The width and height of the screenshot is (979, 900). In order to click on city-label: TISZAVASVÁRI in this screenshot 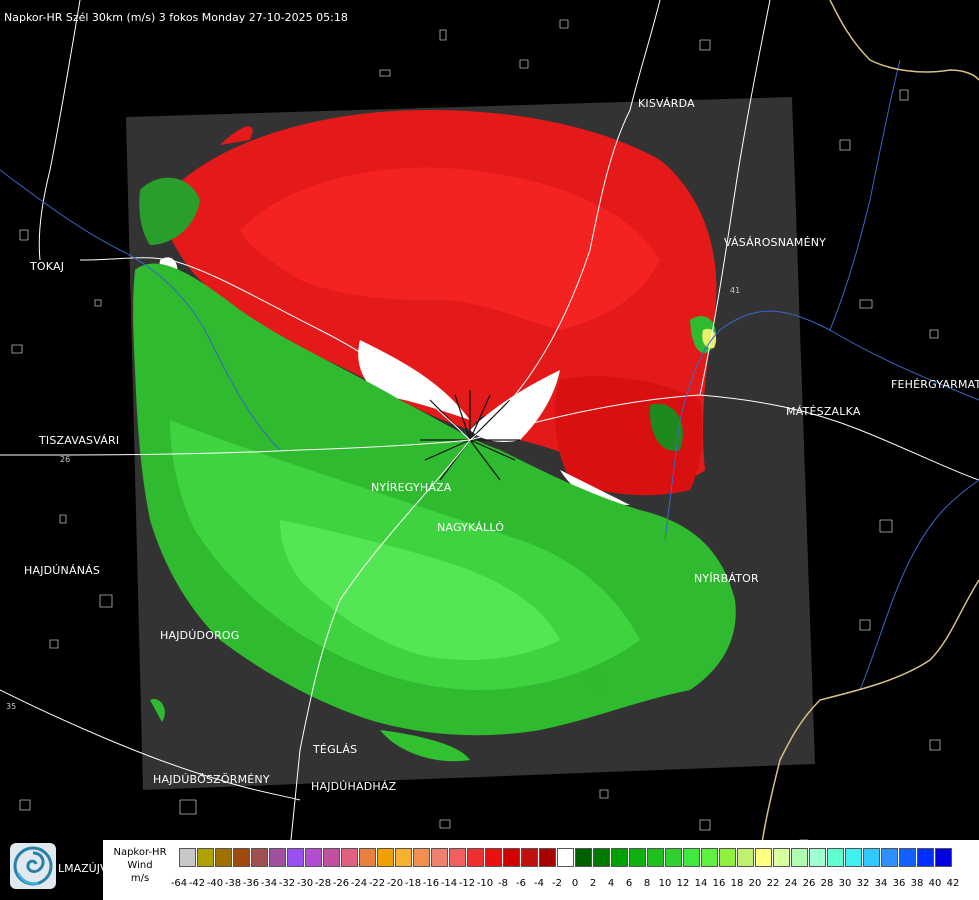, I will do `click(79, 440)`.